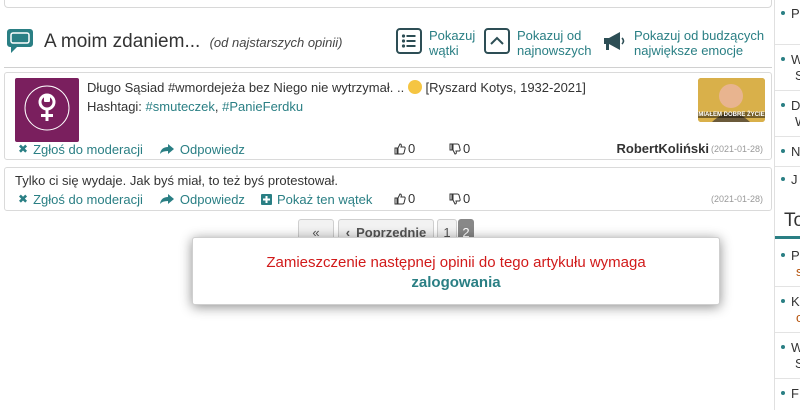 This screenshot has height=410, width=800. I want to click on comment-author: RobertKoliński, so click(663, 148).